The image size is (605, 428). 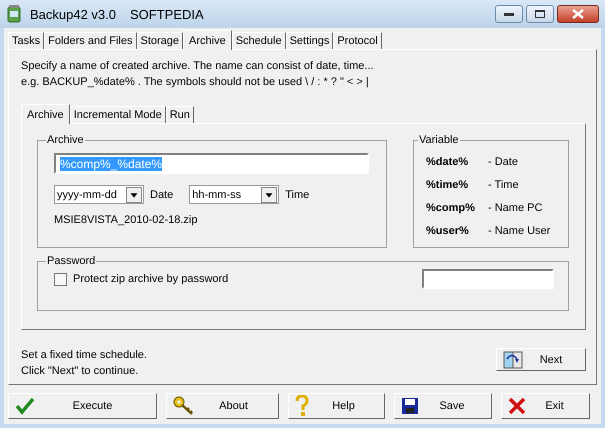 I want to click on hint-text: Set a fixed time schedule., so click(x=84, y=355).